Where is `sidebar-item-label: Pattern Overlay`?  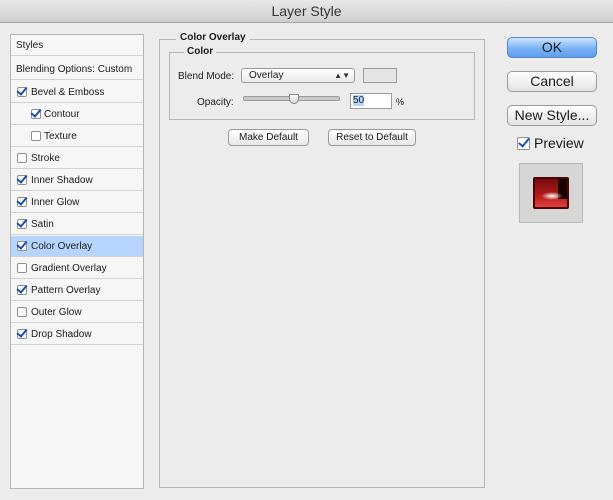 sidebar-item-label: Pattern Overlay is located at coordinates (66, 290).